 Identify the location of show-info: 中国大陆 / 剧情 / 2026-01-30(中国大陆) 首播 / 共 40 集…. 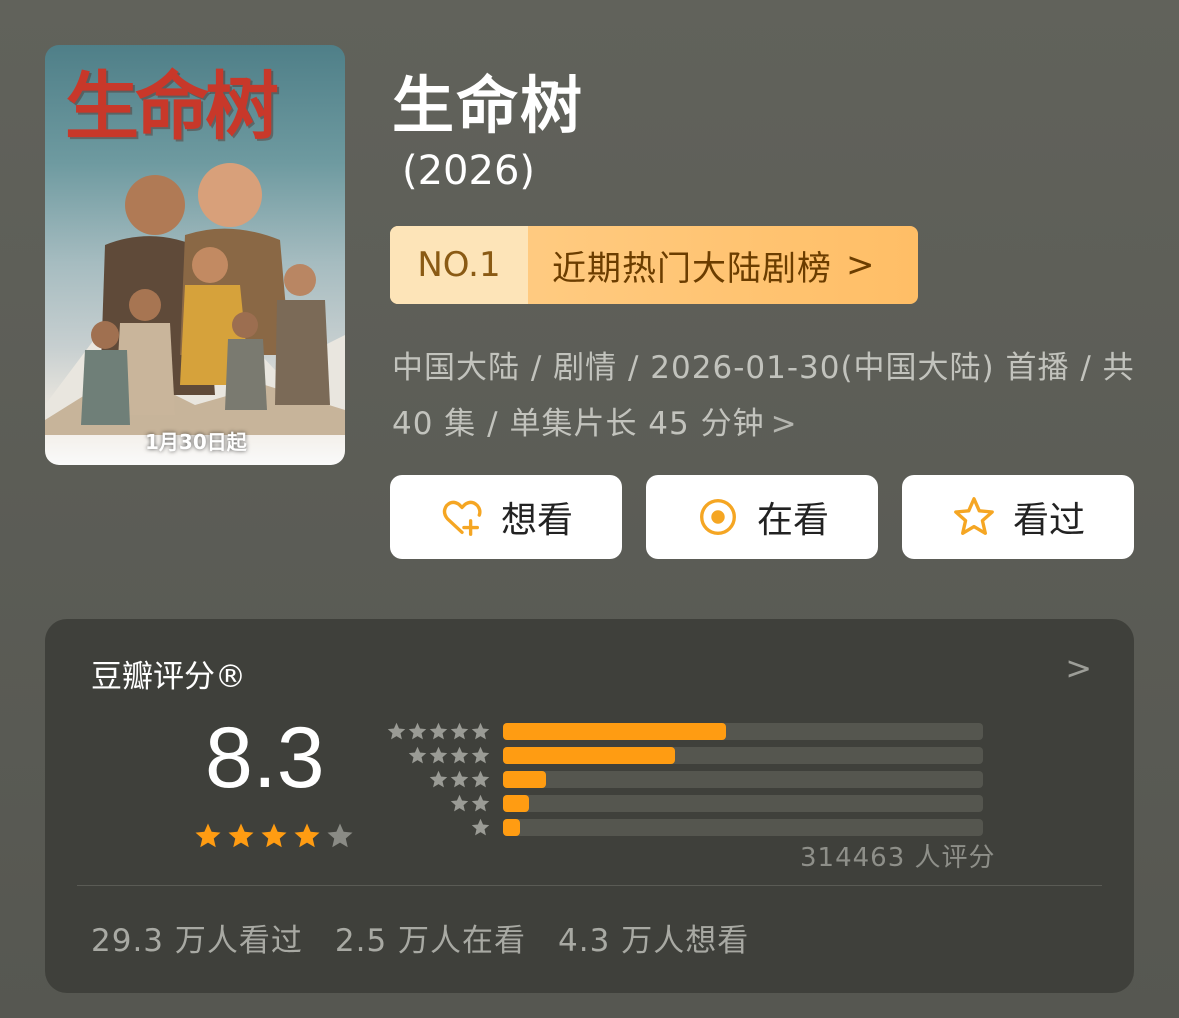
(767, 396).